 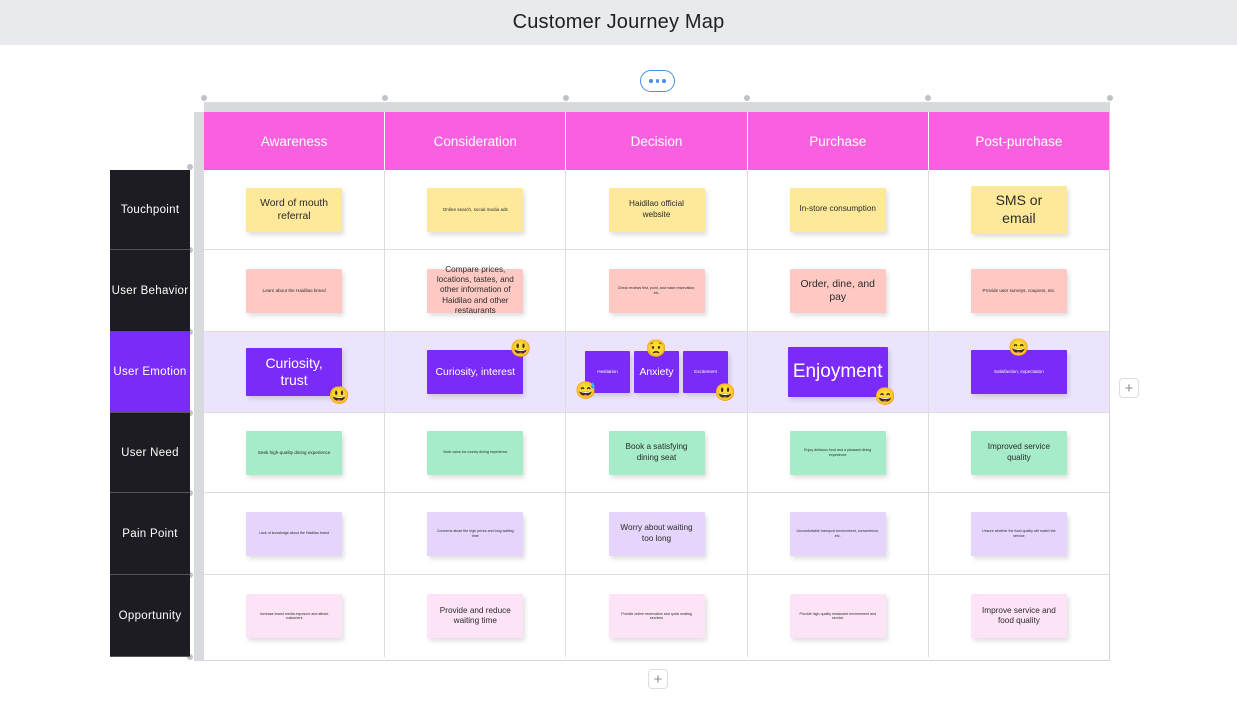 I want to click on grid-cell: Satisfaction, expectation 😄, so click(x=1019, y=372).